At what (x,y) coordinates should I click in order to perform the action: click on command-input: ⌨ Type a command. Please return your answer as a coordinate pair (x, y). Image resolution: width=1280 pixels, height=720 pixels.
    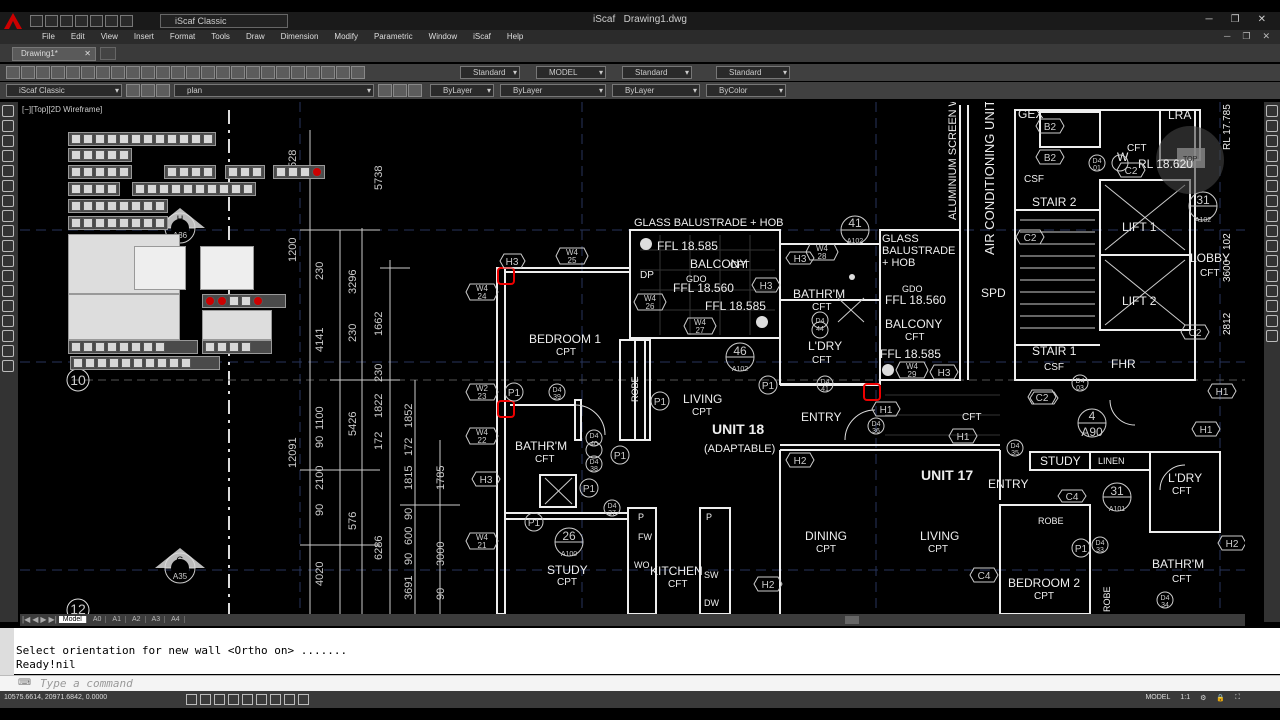
    Looking at the image, I should click on (640, 683).